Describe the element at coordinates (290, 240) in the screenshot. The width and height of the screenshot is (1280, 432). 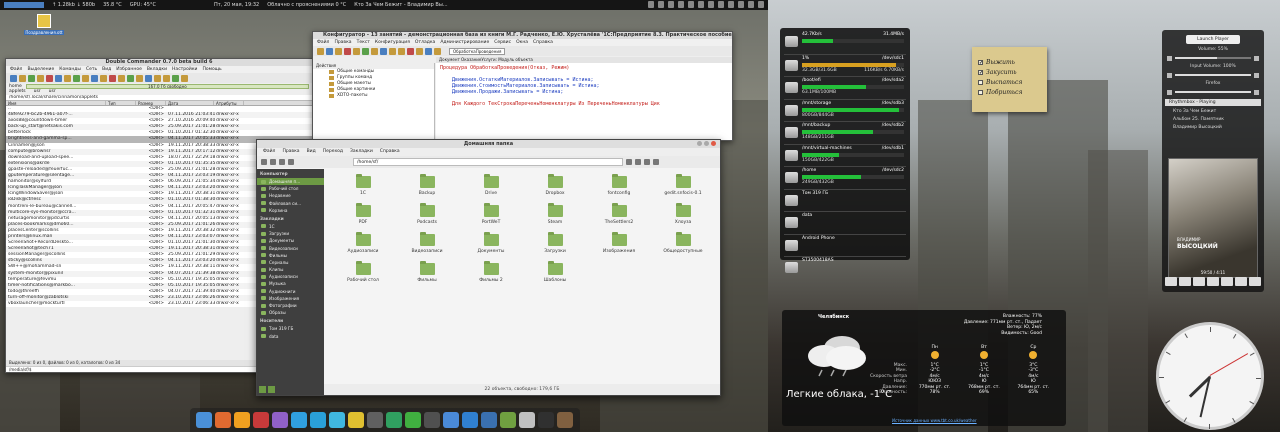
I see `sidebar-item: Документы` at that location.